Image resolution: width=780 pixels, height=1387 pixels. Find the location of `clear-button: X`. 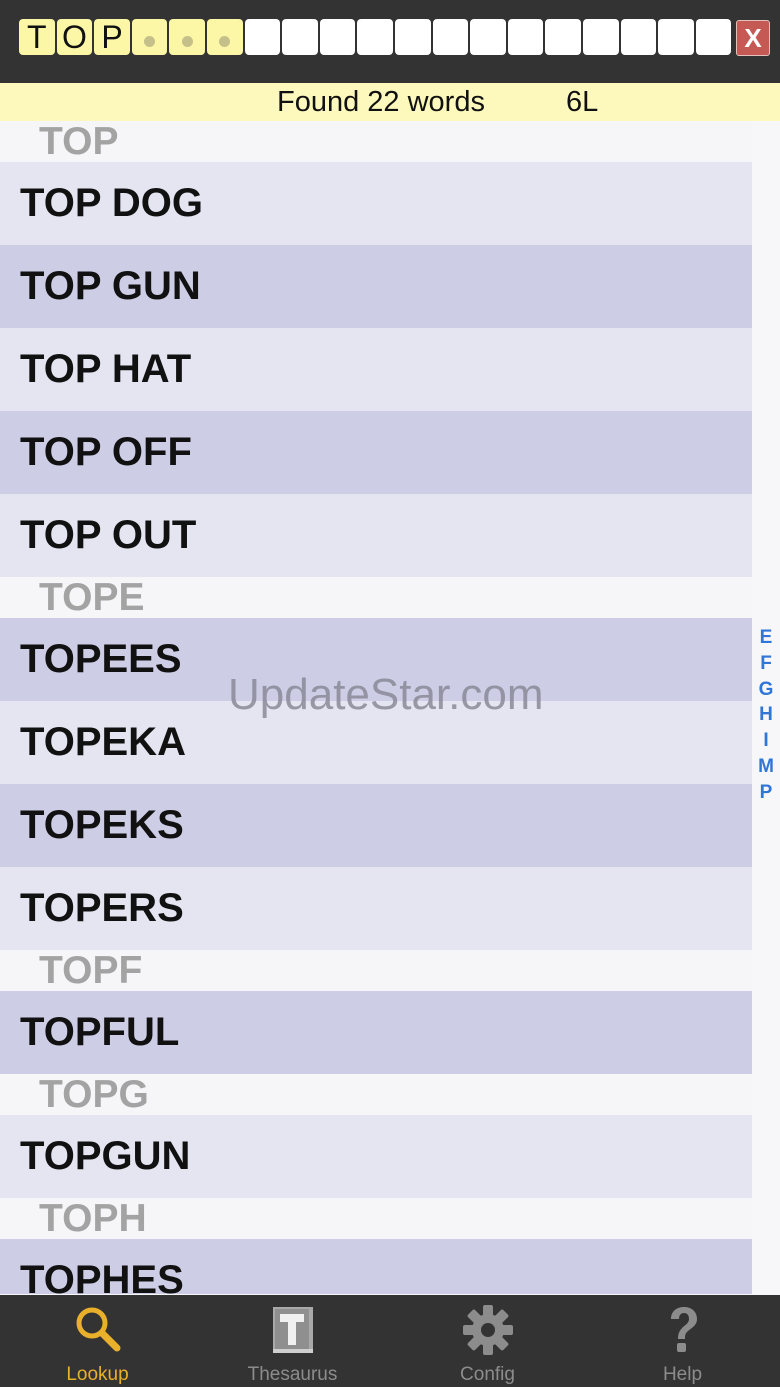

clear-button: X is located at coordinates (753, 38).